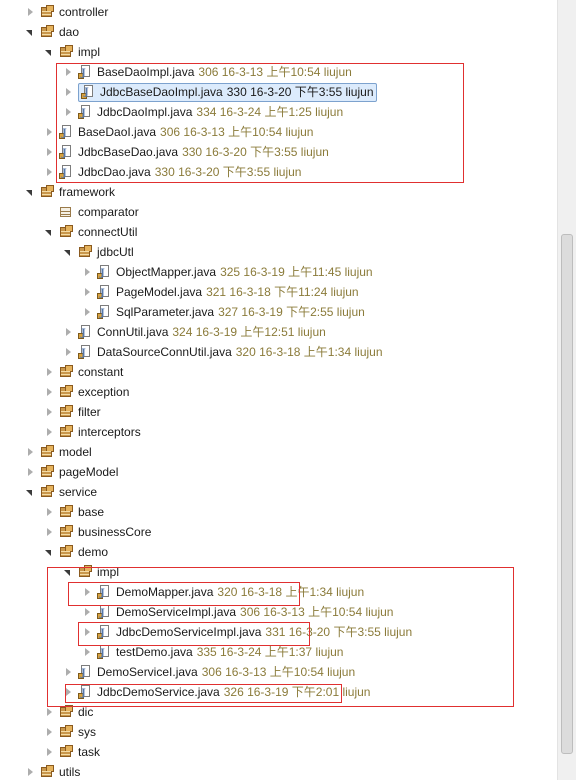 Image resolution: width=576 pixels, height=782 pixels. I want to click on tree-item-java-file: BaseDaoI.java 306 16-3-13 上午10:54 liujun, so click(178, 133).